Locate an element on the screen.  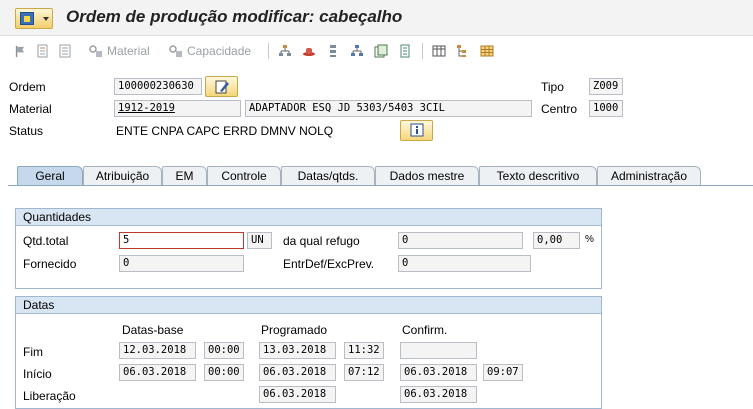
capacidade-button: Capacidade is located at coordinates (209, 51).